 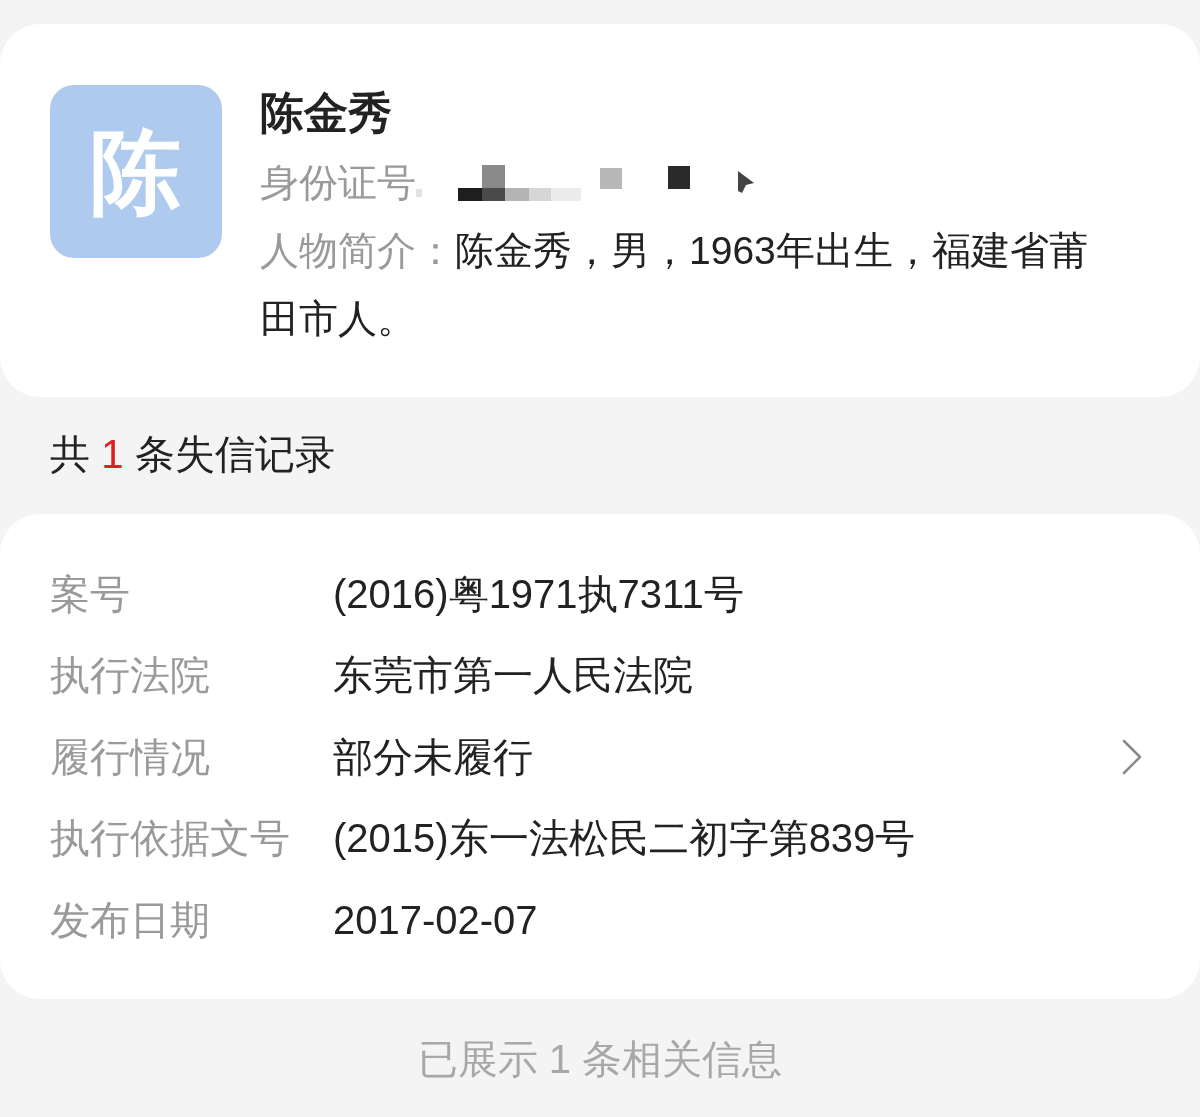 I want to click on person-name: 陈金秀, so click(x=326, y=113).